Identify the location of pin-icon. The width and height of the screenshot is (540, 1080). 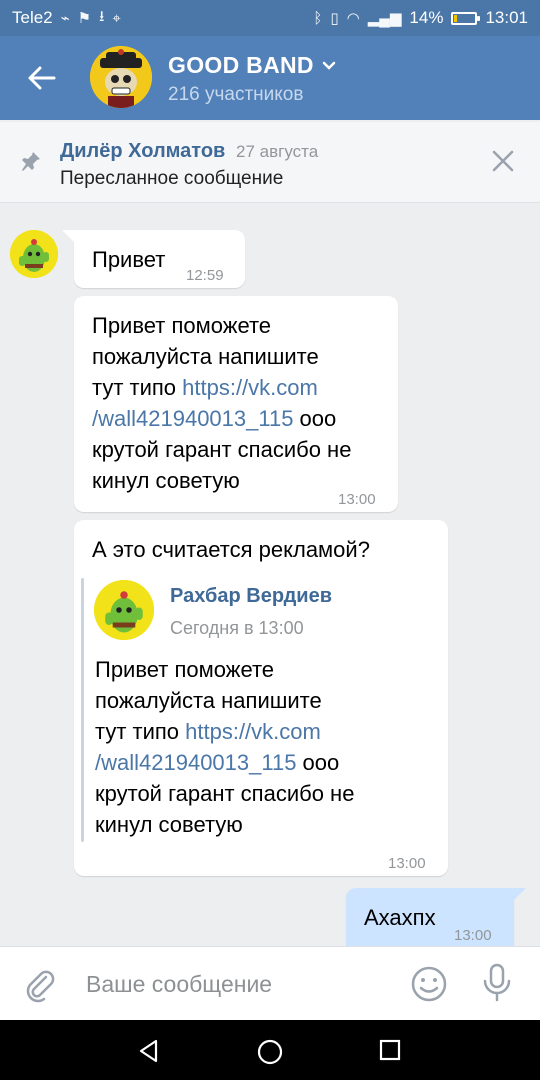
(31, 161).